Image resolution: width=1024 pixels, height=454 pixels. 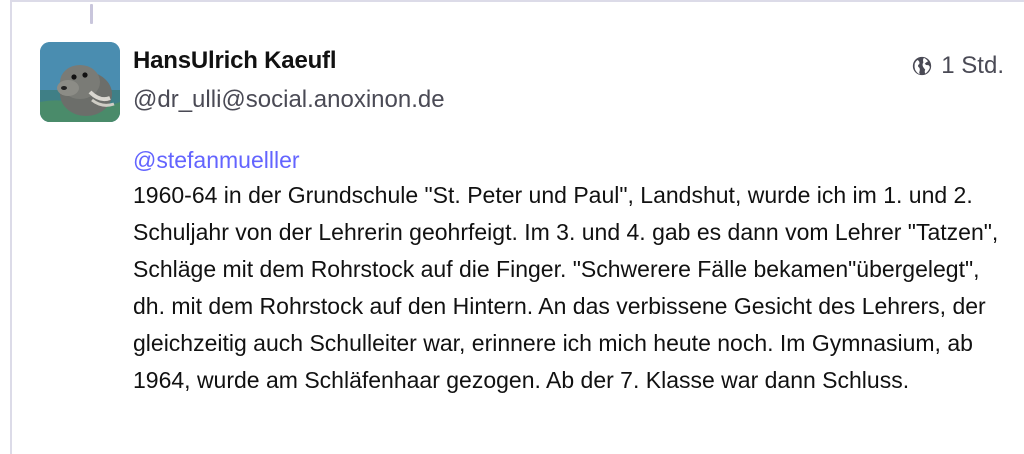 What do you see at coordinates (568, 160) in the screenshot?
I see `mention-link: @stefanmuelller` at bounding box center [568, 160].